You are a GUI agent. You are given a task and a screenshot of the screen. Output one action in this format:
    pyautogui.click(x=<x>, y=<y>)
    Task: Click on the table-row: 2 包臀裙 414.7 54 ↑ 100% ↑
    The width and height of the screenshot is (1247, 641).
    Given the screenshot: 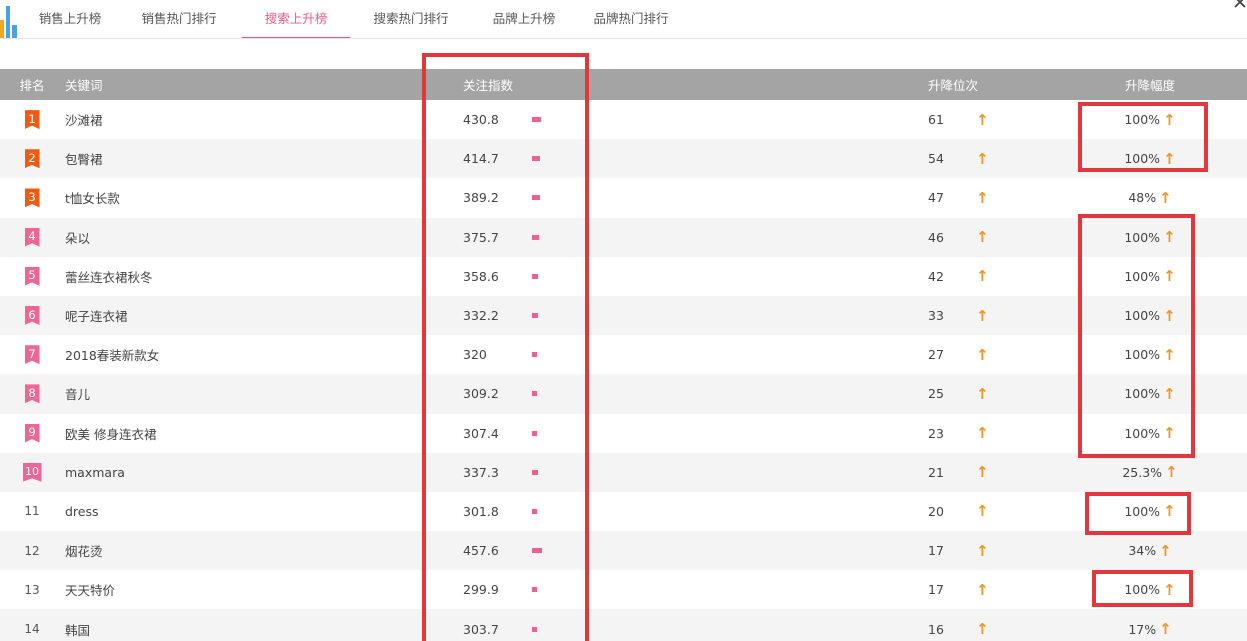 What is the action you would take?
    pyautogui.click(x=623, y=159)
    